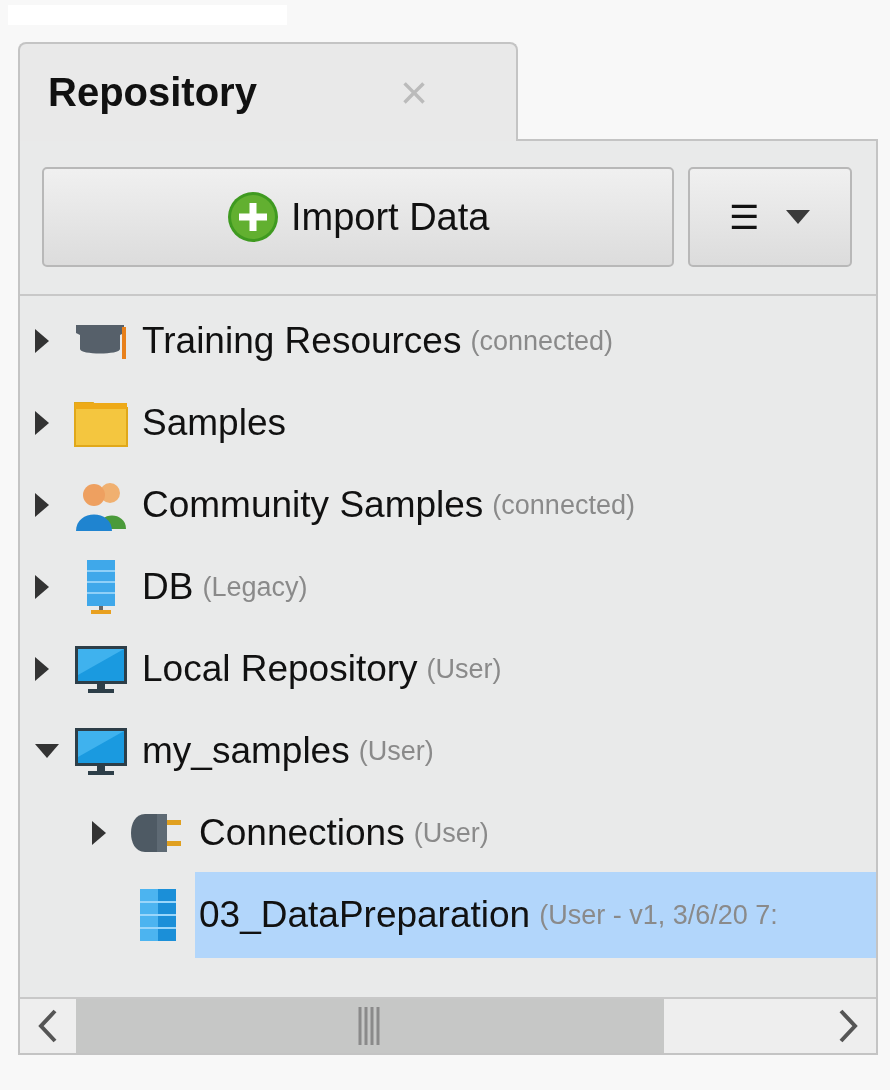 This screenshot has height=1090, width=890. What do you see at coordinates (268, 91) in the screenshot?
I see `repository-tab: Repository ×` at bounding box center [268, 91].